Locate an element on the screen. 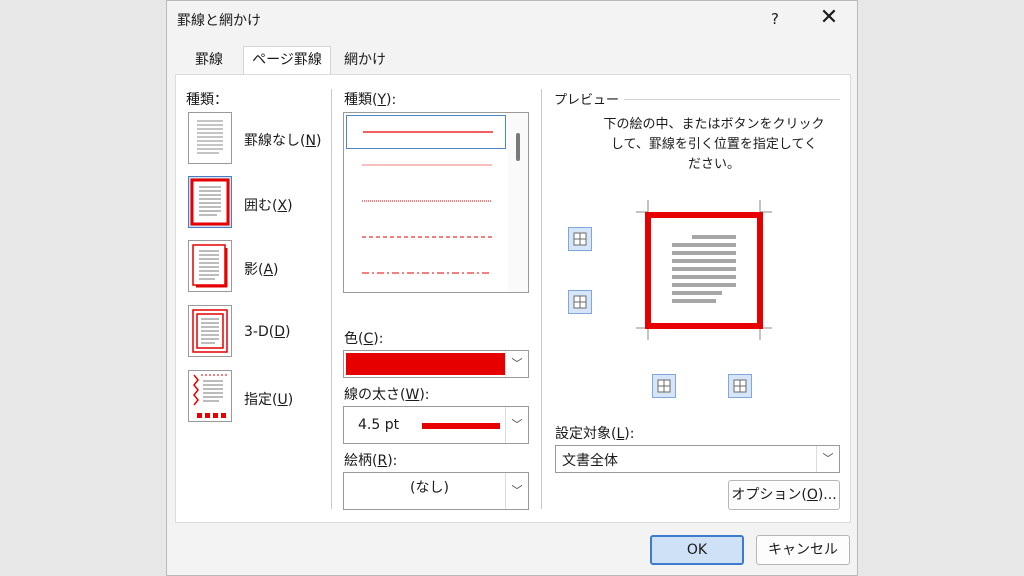 The height and width of the screenshot is (576, 1024). line-style-dashed is located at coordinates (426, 238).